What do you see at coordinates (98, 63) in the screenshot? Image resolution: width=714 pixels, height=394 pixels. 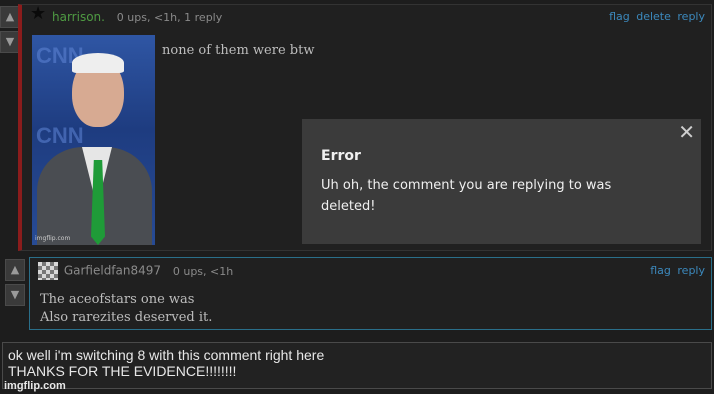 I see `hair-shape` at bounding box center [98, 63].